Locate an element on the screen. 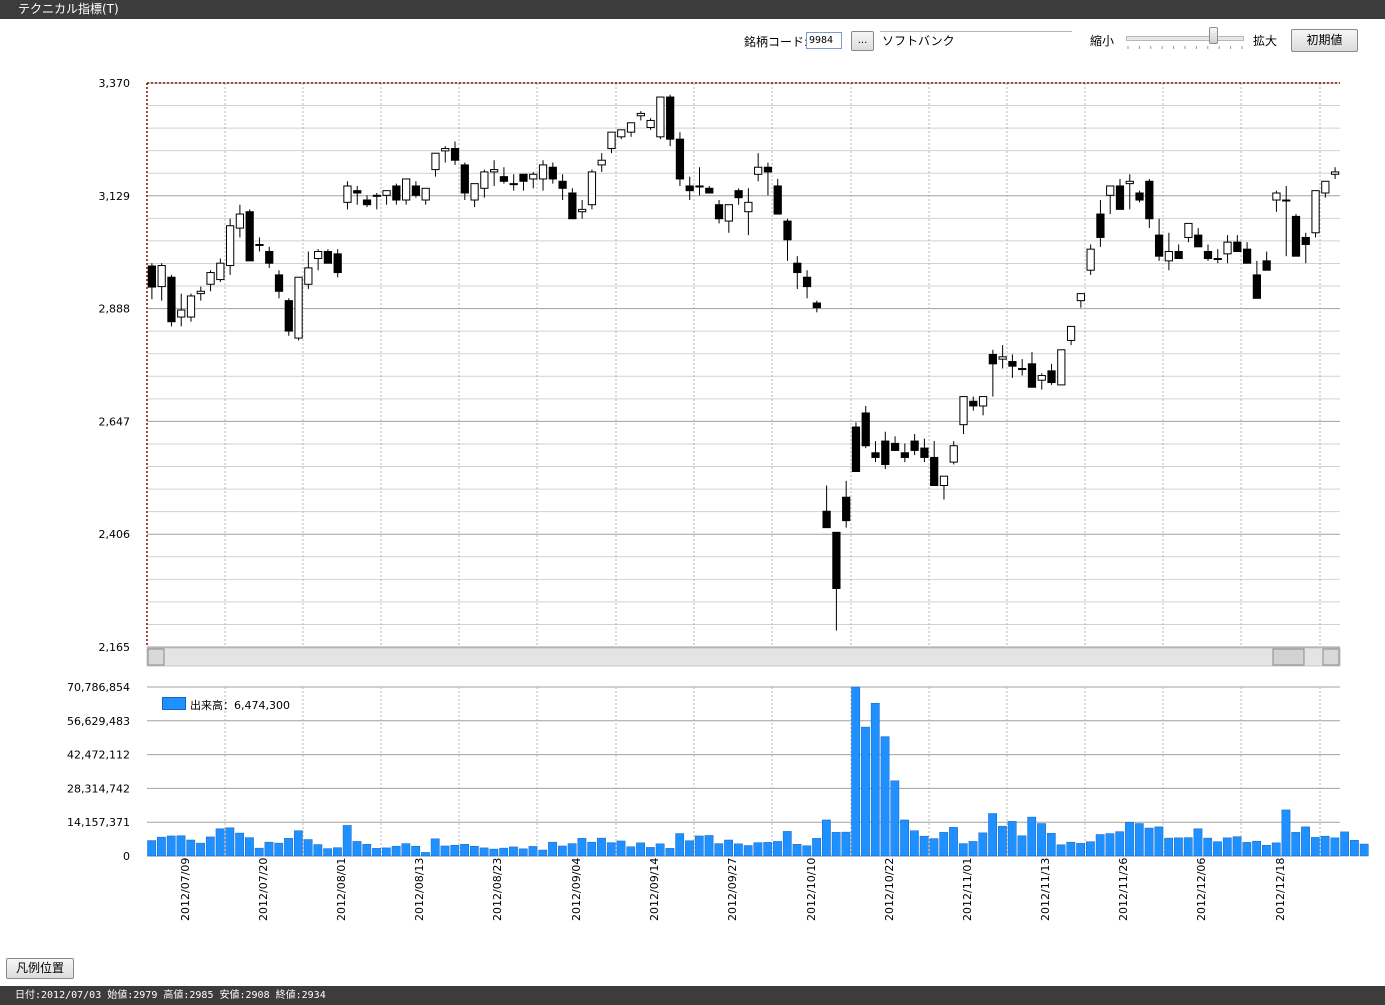 This screenshot has width=1385, height=1005. price-y-tick-label: 2,165 is located at coordinates (115, 647).